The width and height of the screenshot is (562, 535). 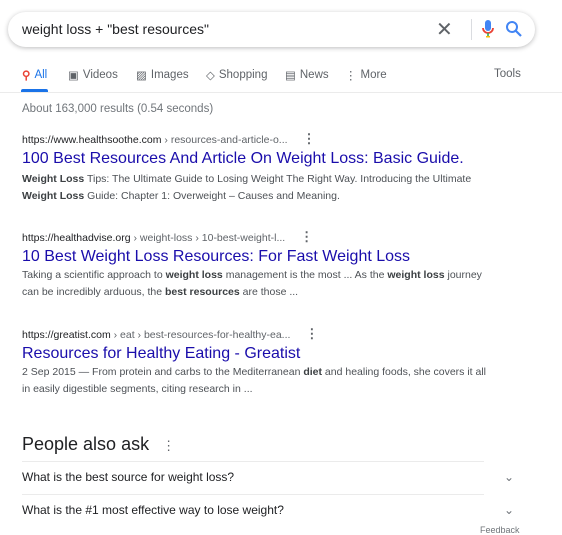 What do you see at coordinates (271, 29) in the screenshot?
I see `search-box: weight loss + "best resources" ✕` at bounding box center [271, 29].